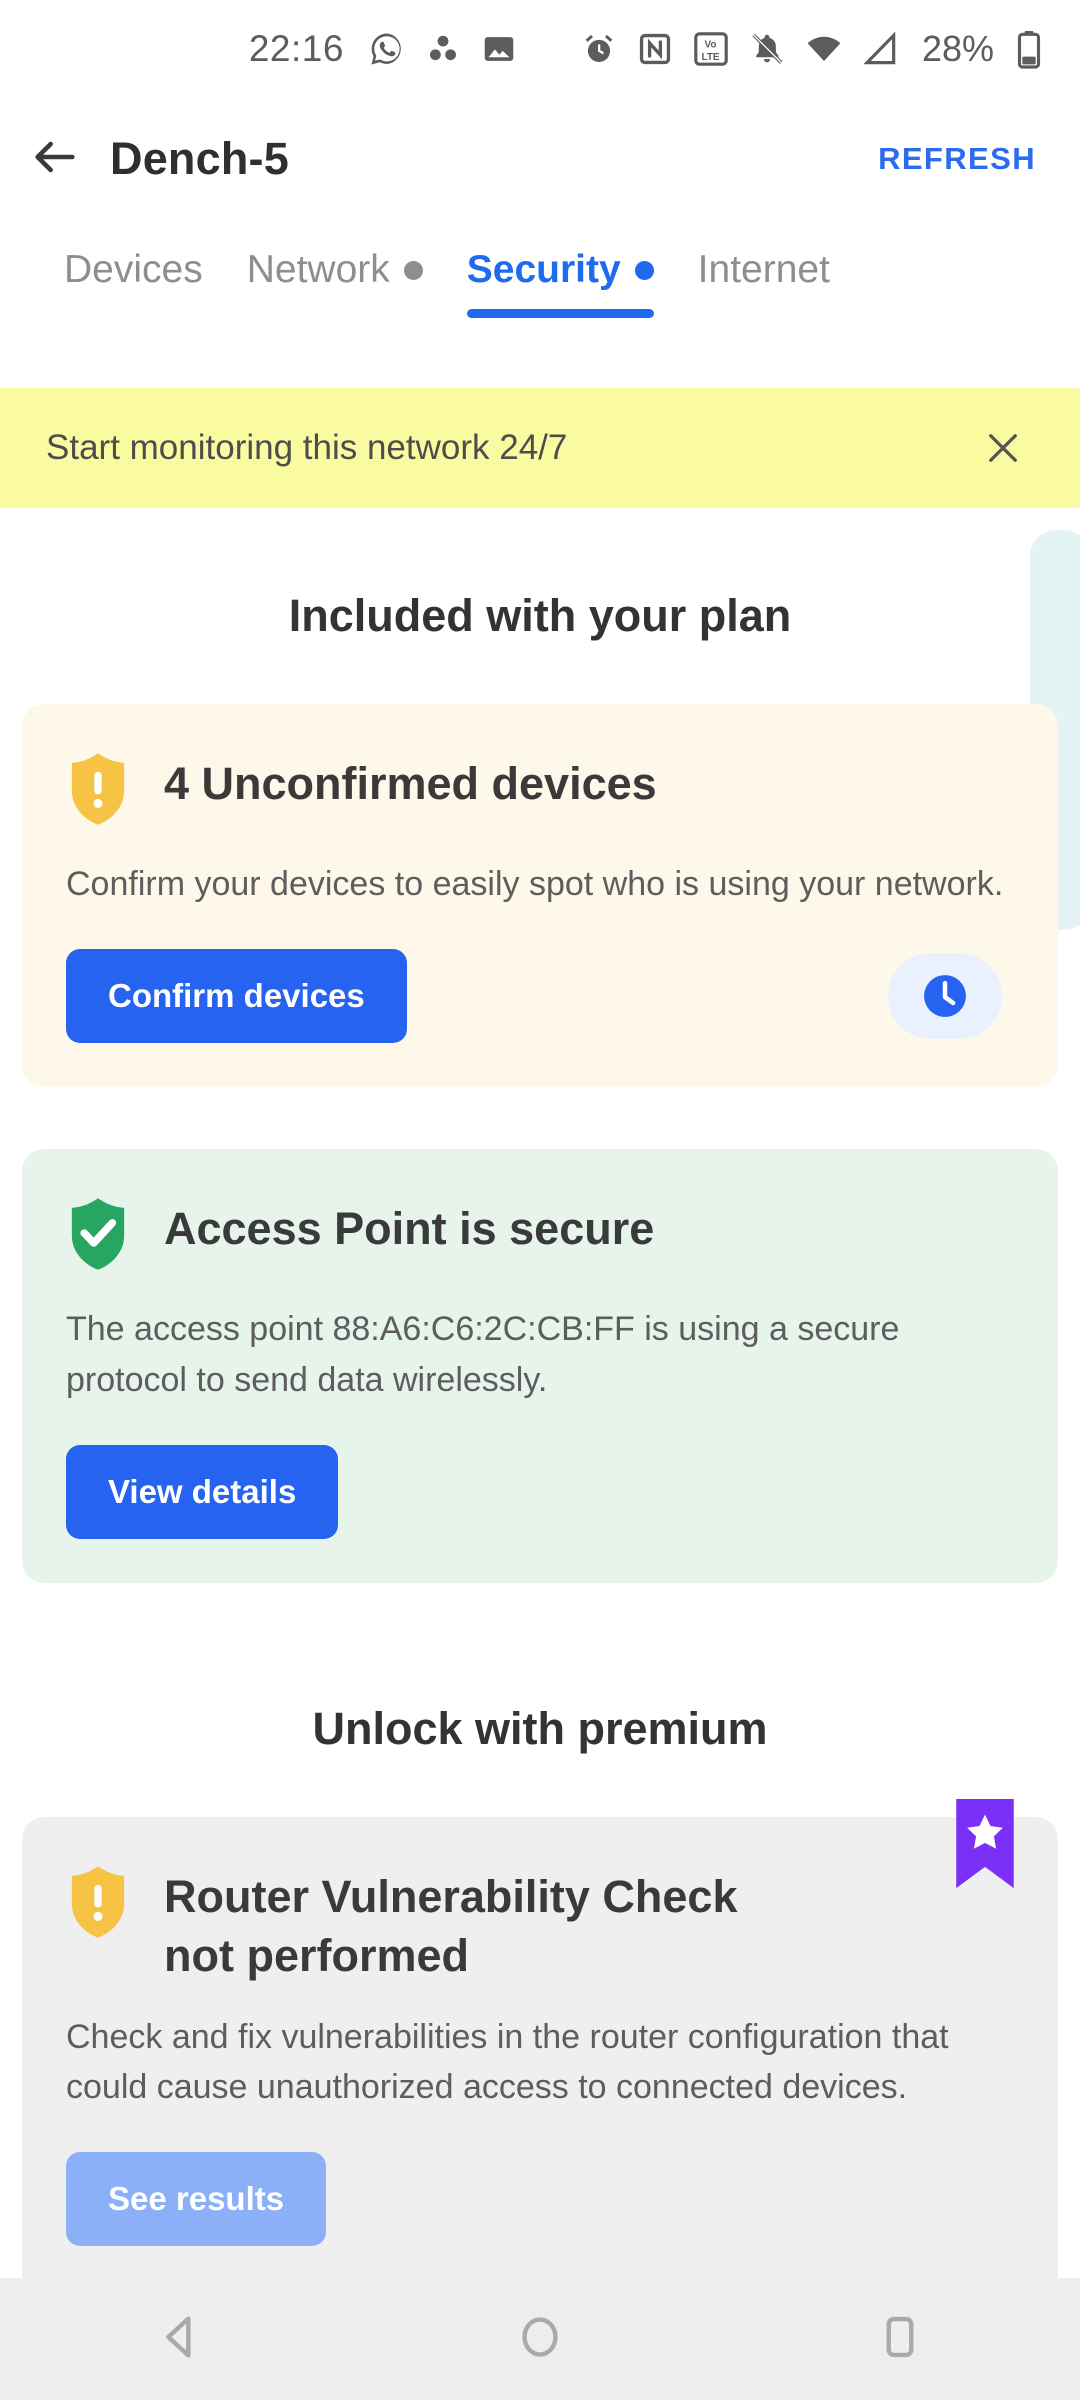 Image resolution: width=1080 pixels, height=2400 pixels. Describe the element at coordinates (443, 49) in the screenshot. I see `cluster-dots-icon` at that location.